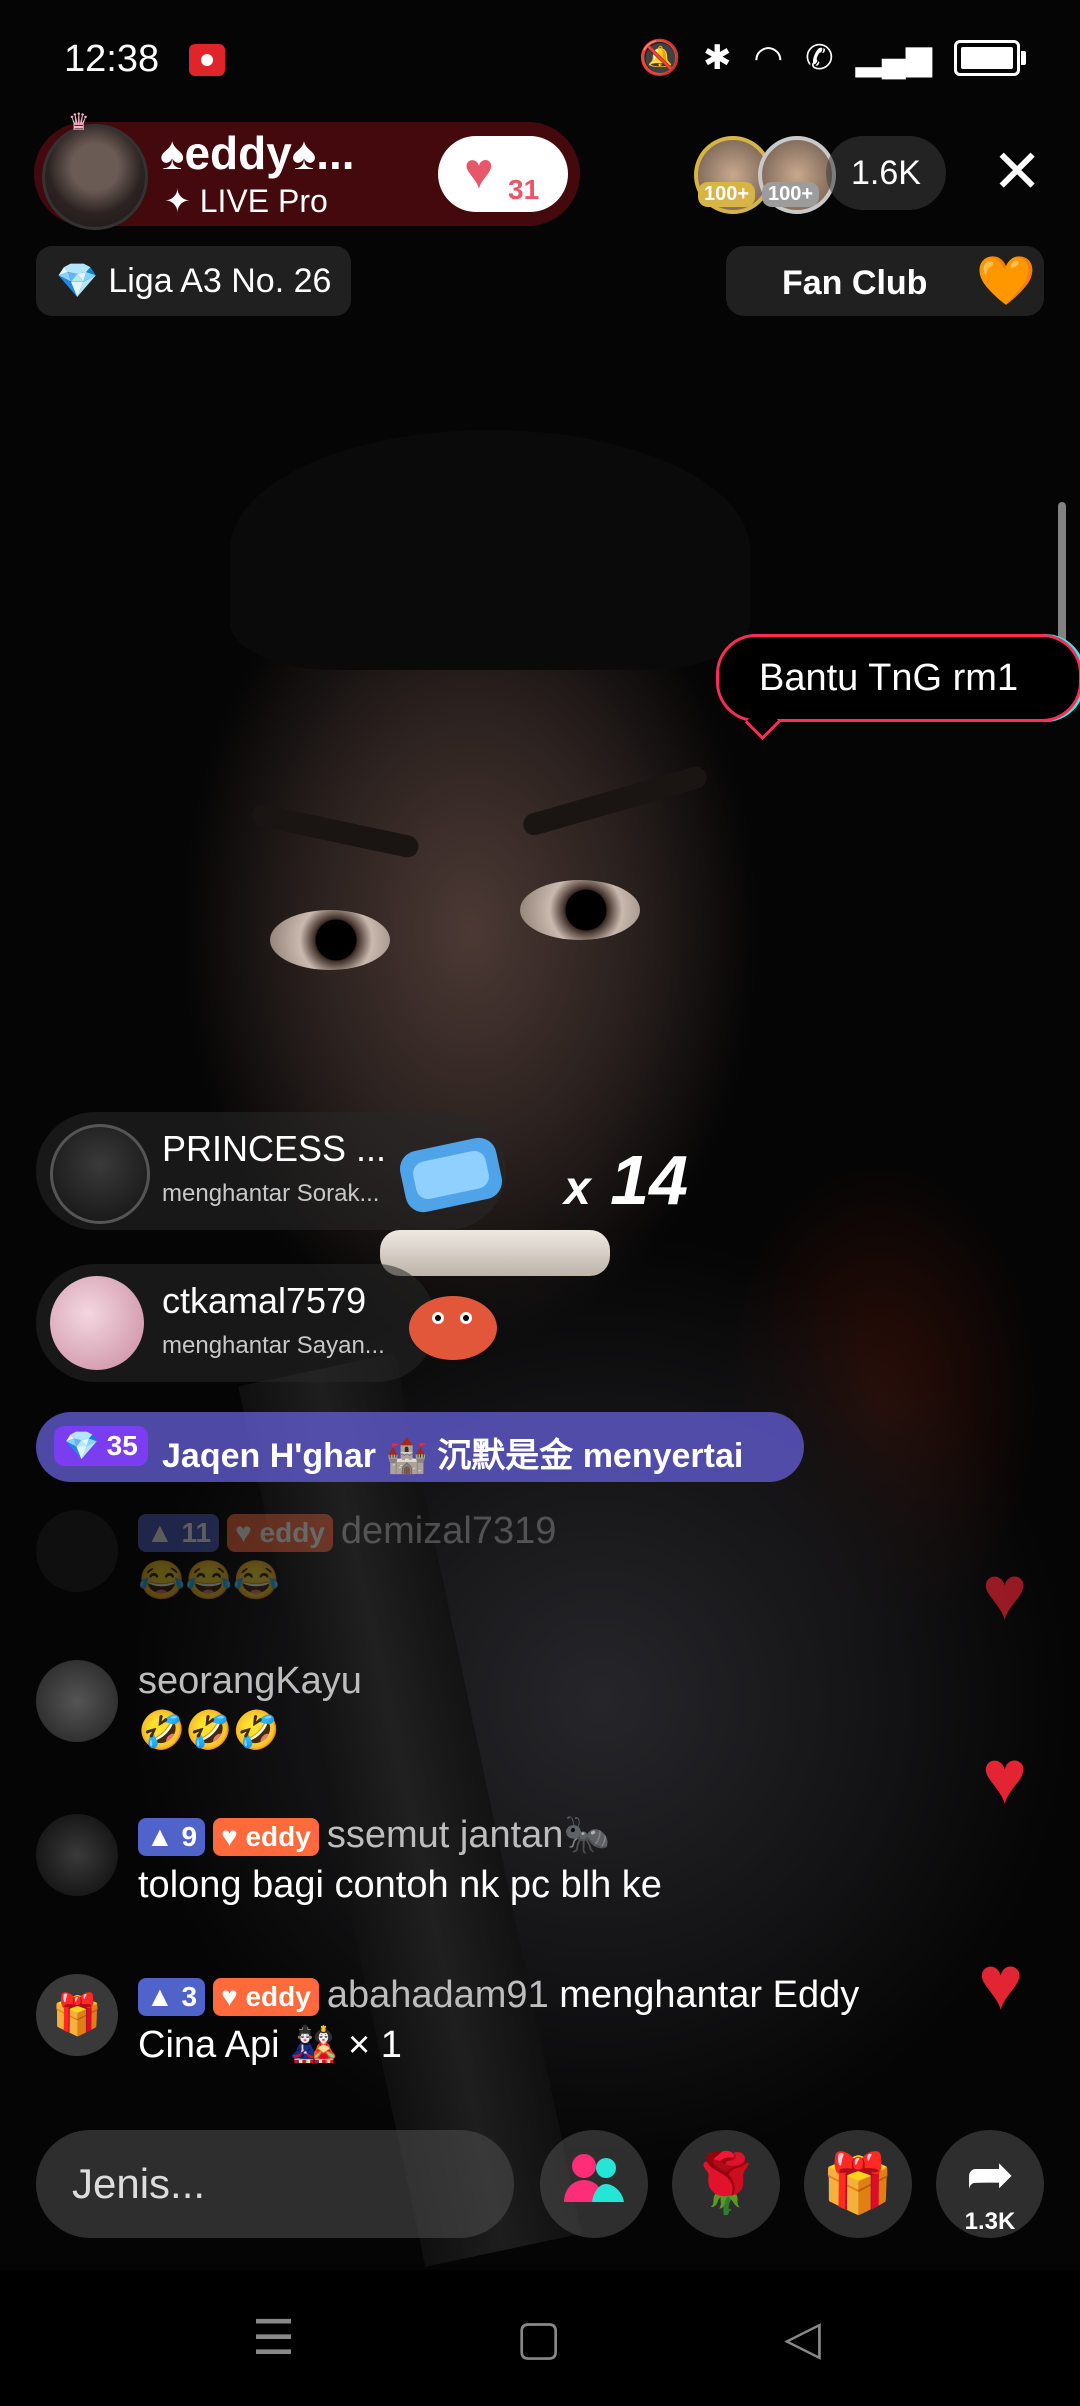 The height and width of the screenshot is (2406, 1080). I want to click on chat-message: seorangKayu 🤣🤣🤣, so click(526, 1711).